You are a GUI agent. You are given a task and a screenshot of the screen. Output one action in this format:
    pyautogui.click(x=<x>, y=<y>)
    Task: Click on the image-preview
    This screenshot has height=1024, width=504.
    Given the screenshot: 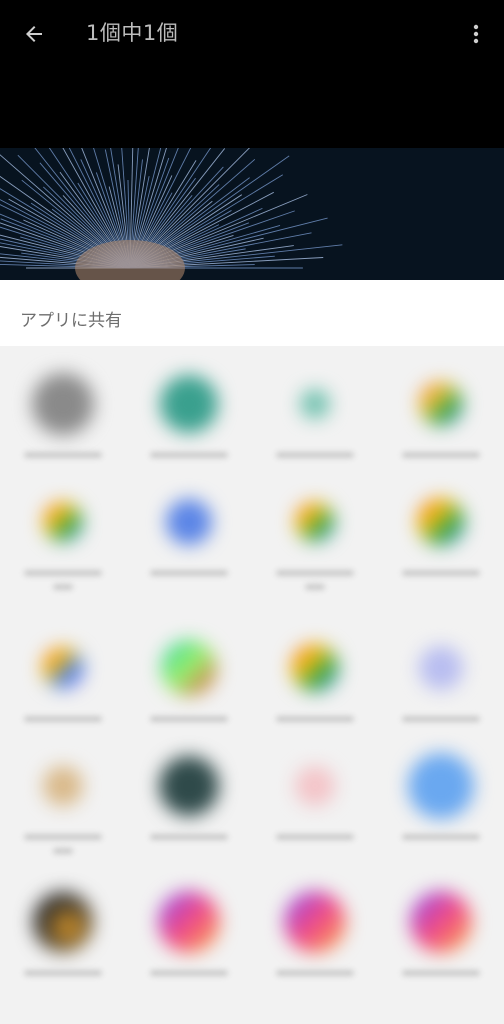 What is the action you would take?
    pyautogui.click(x=252, y=214)
    